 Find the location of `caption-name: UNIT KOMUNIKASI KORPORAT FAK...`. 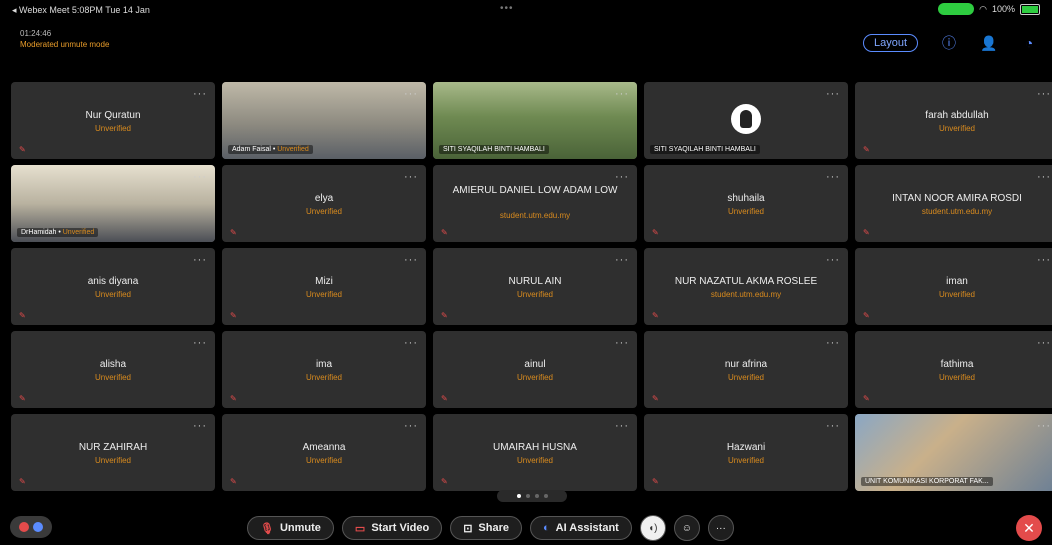

caption-name: UNIT KOMUNIKASI KORPORAT FAK... is located at coordinates (927, 481).